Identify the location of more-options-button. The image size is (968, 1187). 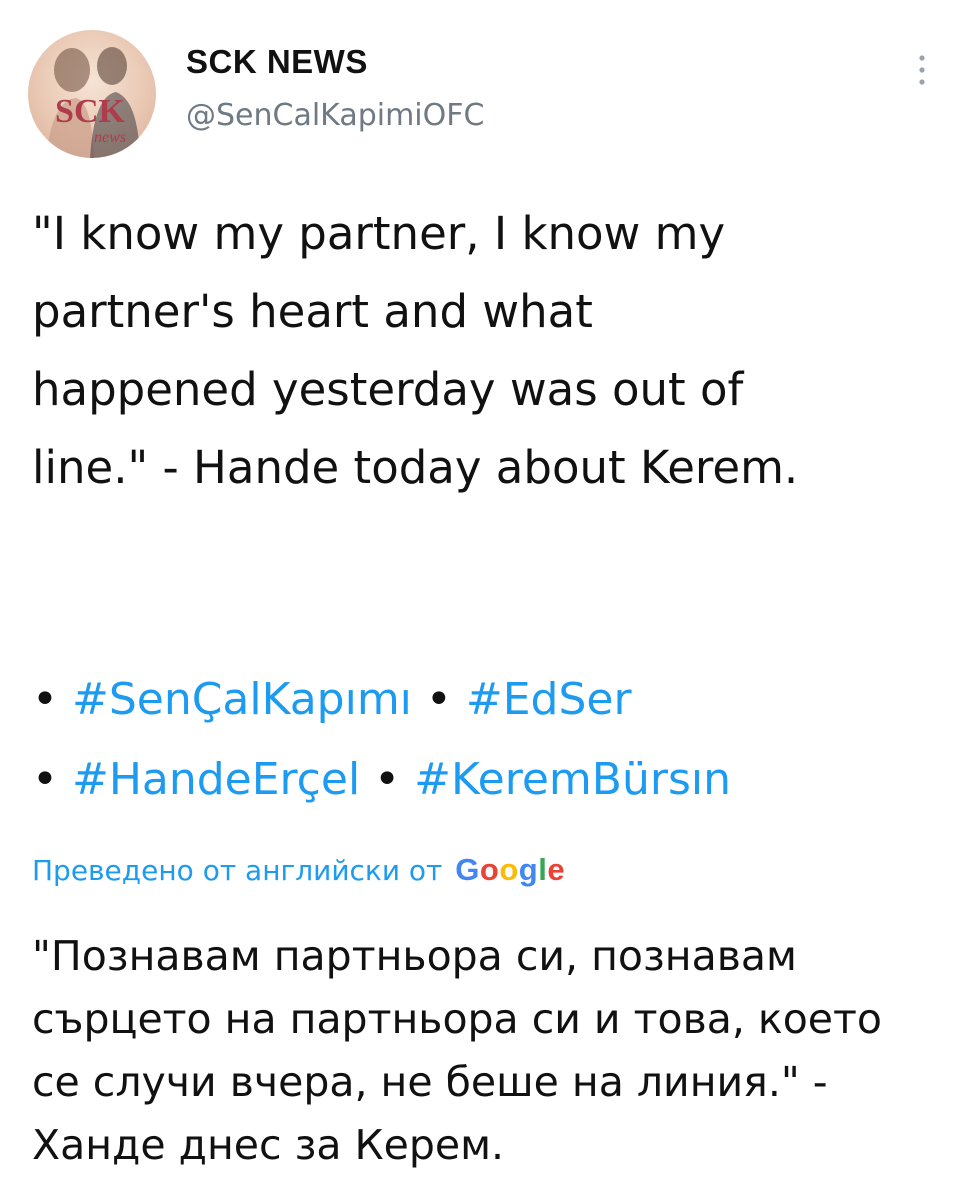
(922, 70).